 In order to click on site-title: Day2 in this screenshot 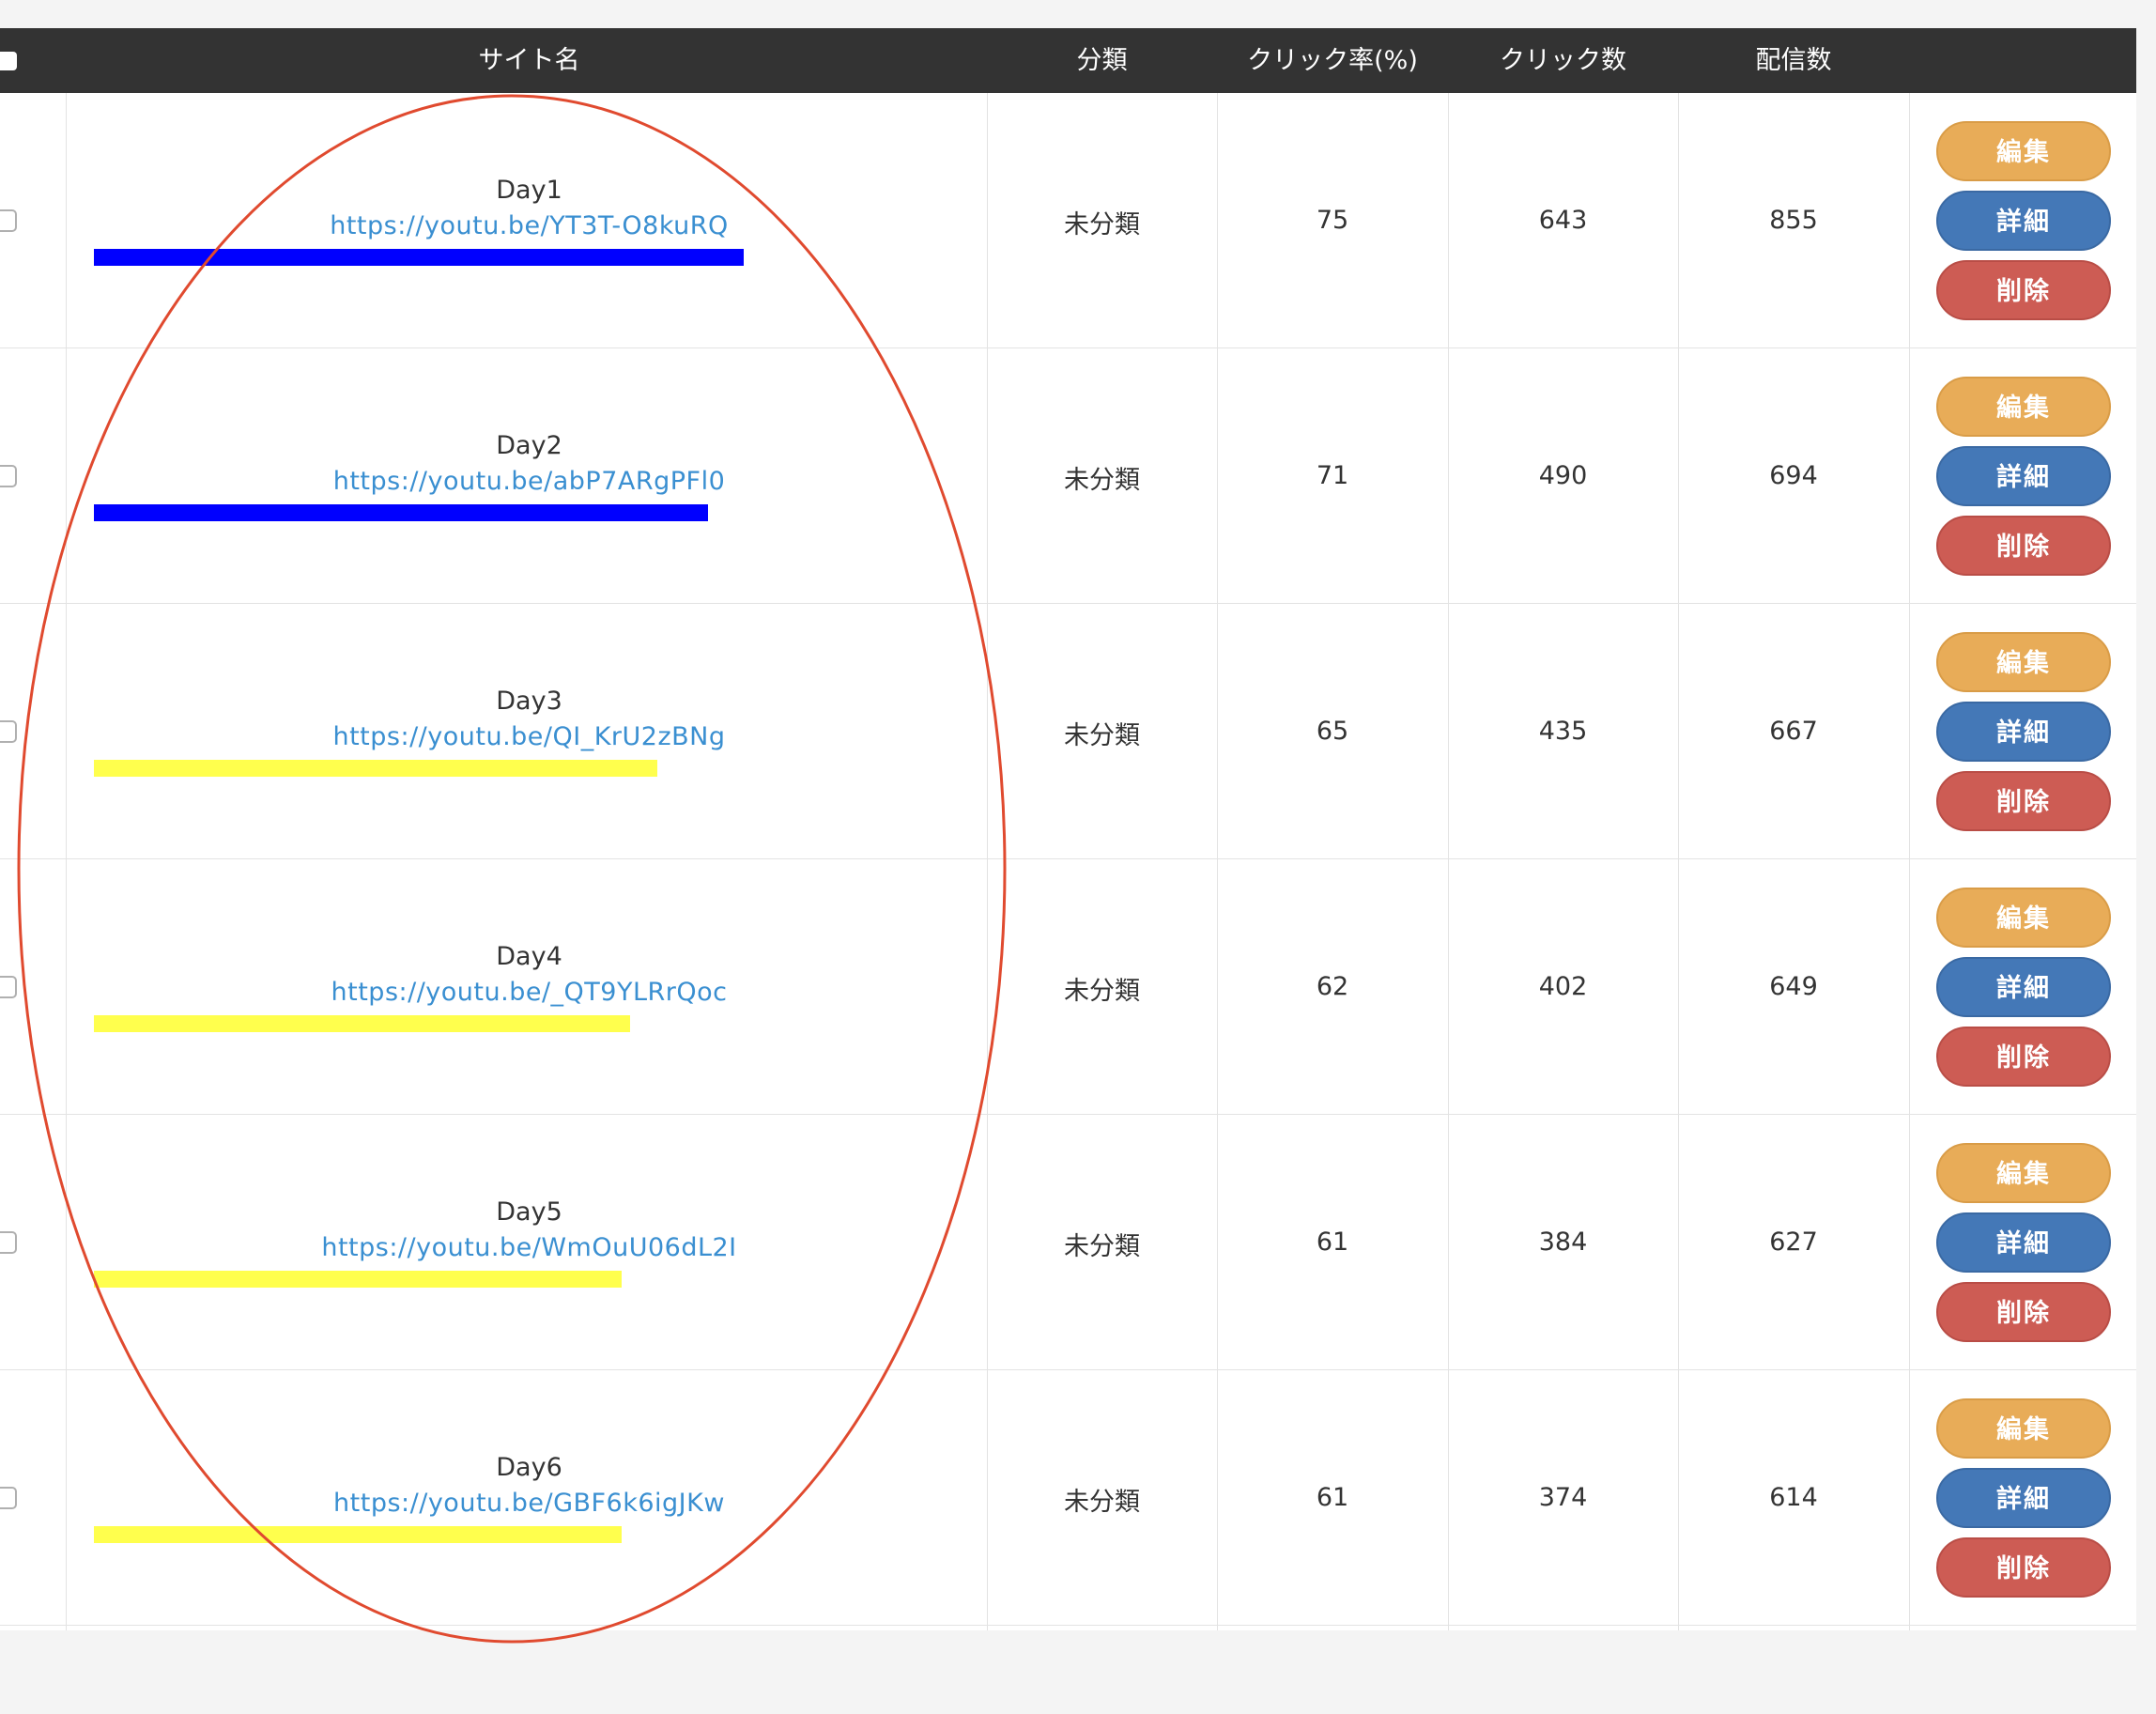, I will do `click(529, 445)`.